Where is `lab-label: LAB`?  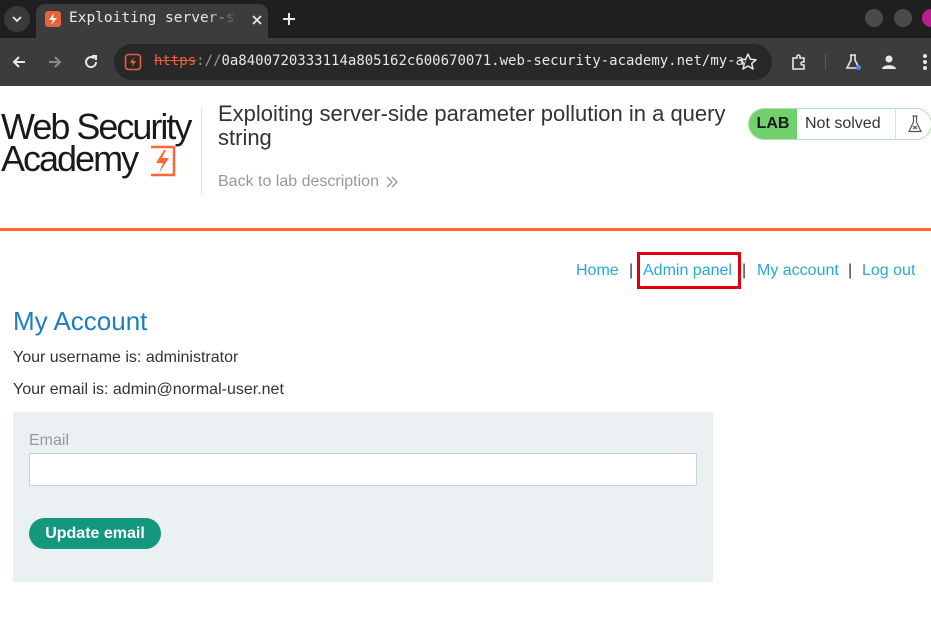
lab-label: LAB is located at coordinates (773, 124).